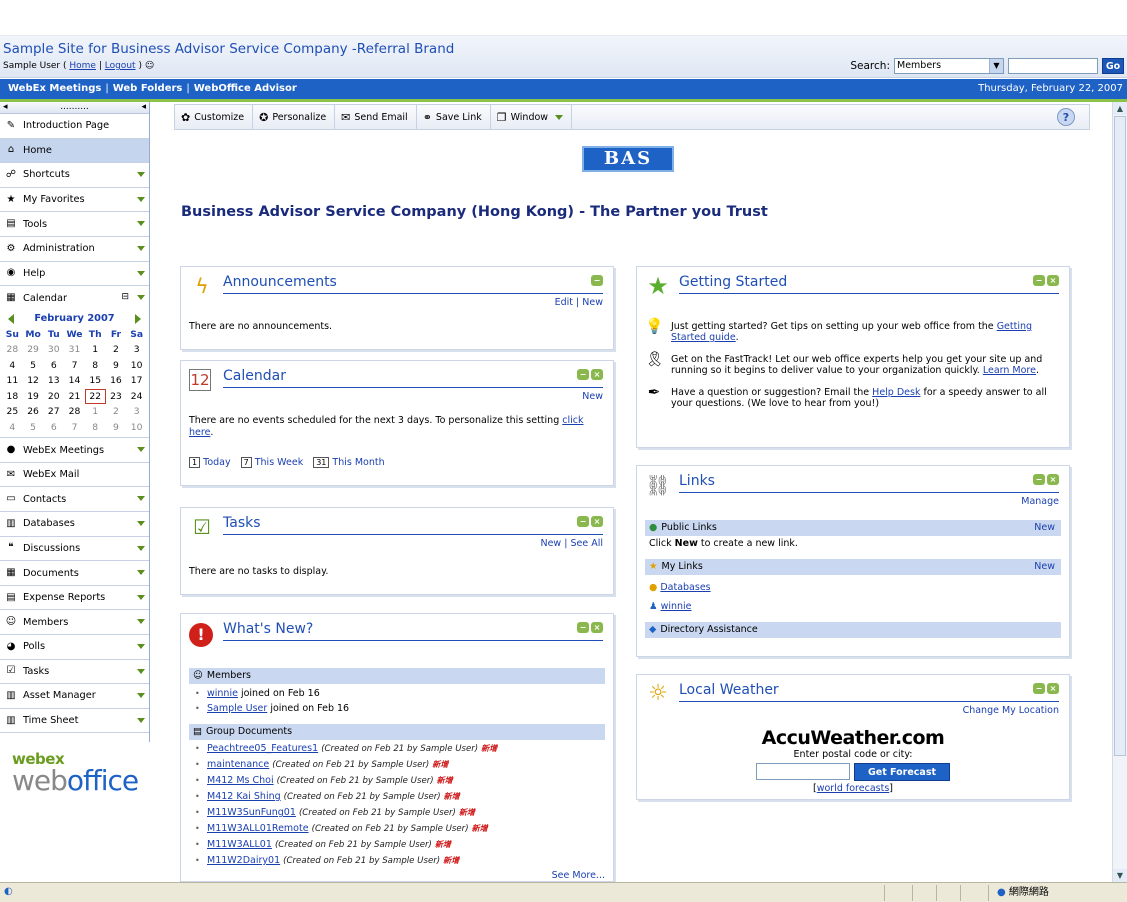  Describe the element at coordinates (12, 397) in the screenshot. I see `calendar-day: 18` at that location.